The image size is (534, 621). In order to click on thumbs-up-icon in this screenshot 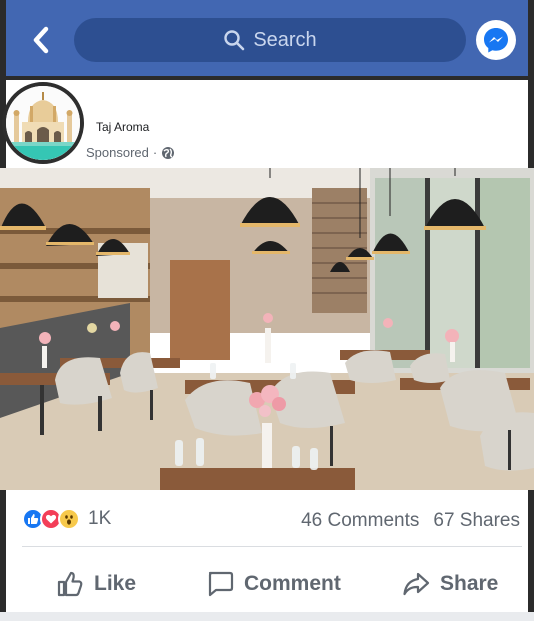, I will do `click(70, 584)`.